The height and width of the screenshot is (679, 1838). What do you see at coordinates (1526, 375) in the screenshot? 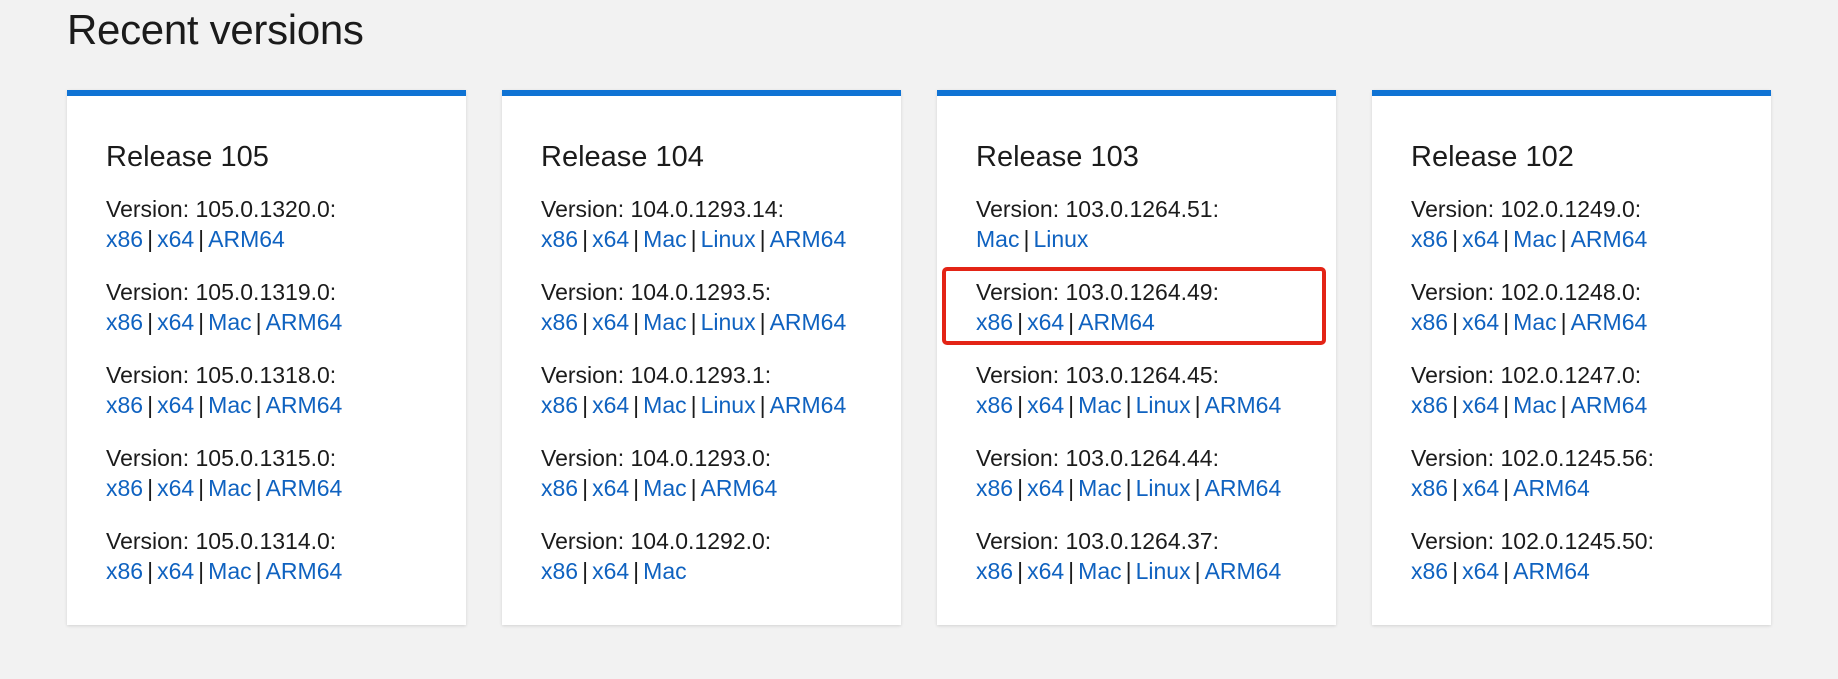
I see `version-label: Version: 102.0.1247.0:` at bounding box center [1526, 375].